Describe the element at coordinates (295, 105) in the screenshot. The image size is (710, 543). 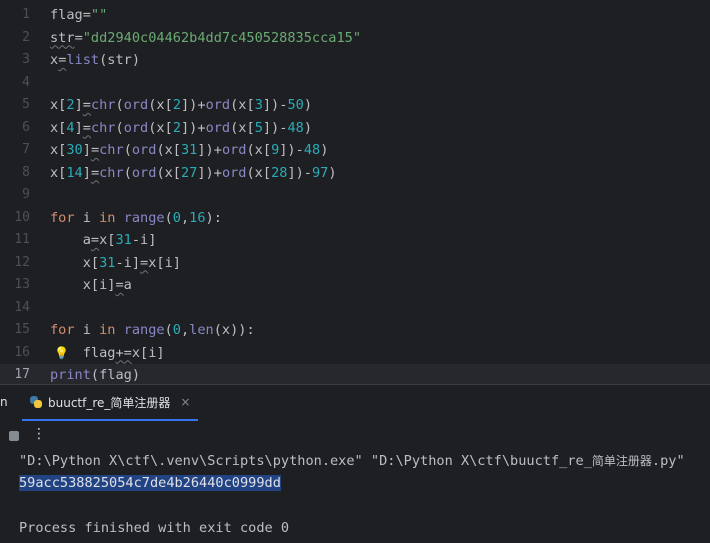
I see `code-token: 50` at that location.